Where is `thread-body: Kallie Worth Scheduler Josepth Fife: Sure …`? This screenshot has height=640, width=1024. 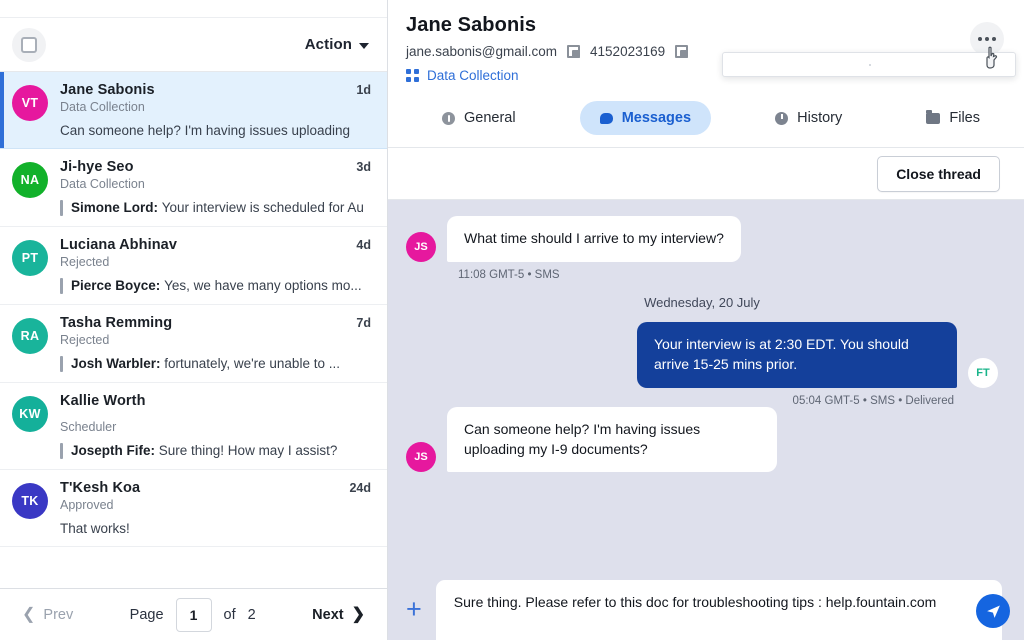
thread-body: Kallie Worth Scheduler Josepth Fife: Sure … is located at coordinates (215, 426).